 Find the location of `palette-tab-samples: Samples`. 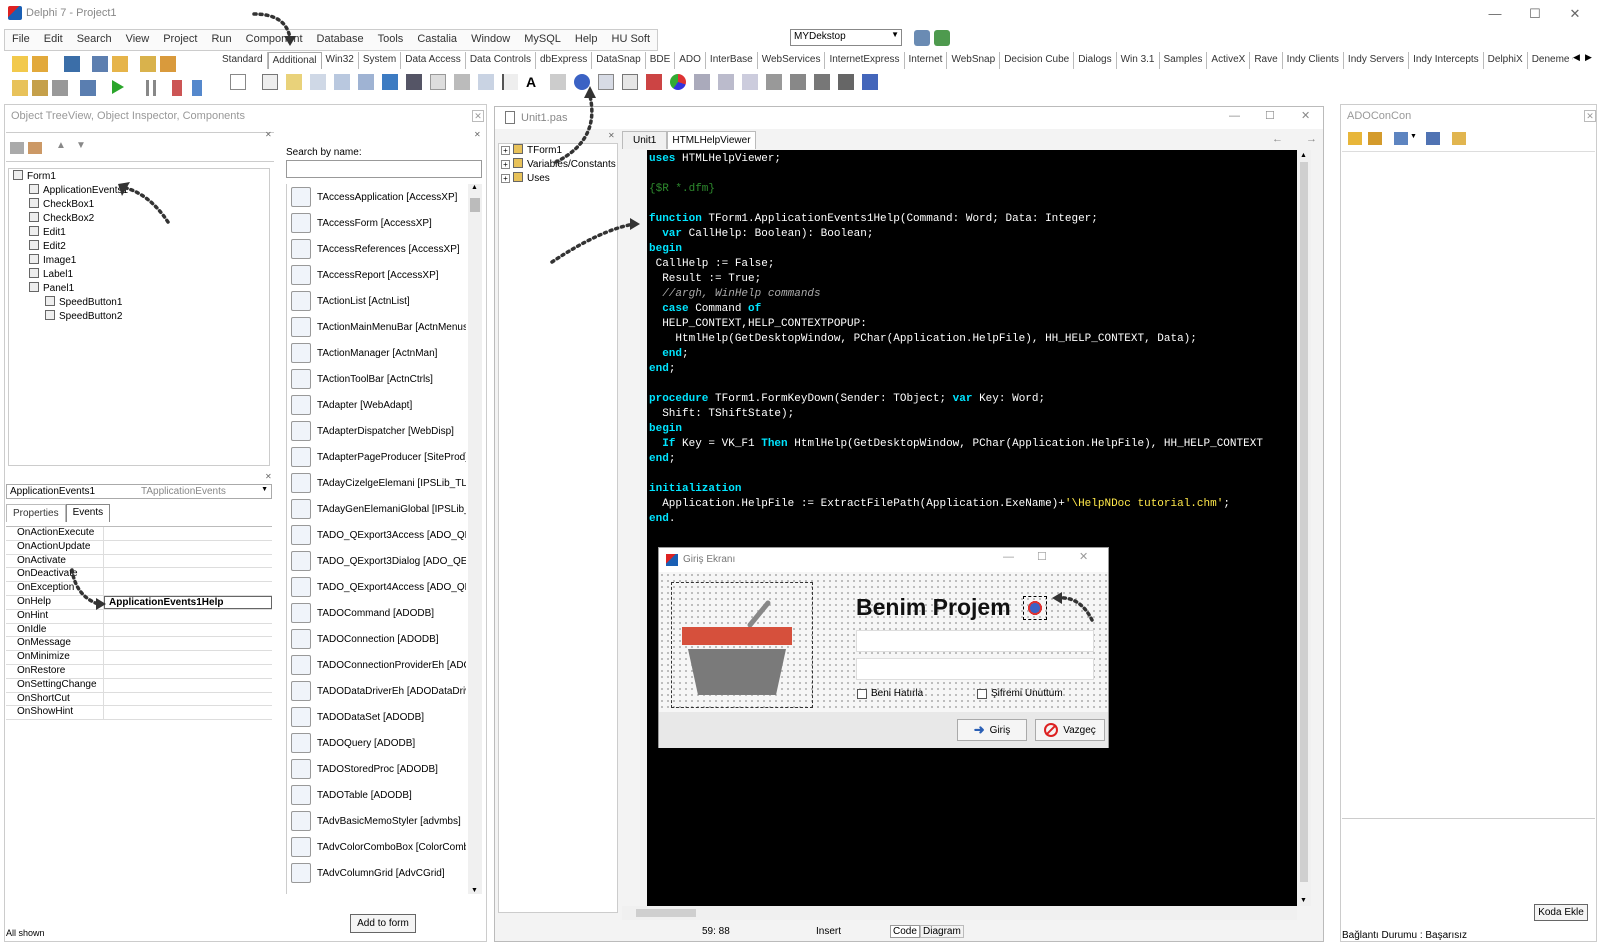

palette-tab-samples: Samples is located at coordinates (1184, 60).